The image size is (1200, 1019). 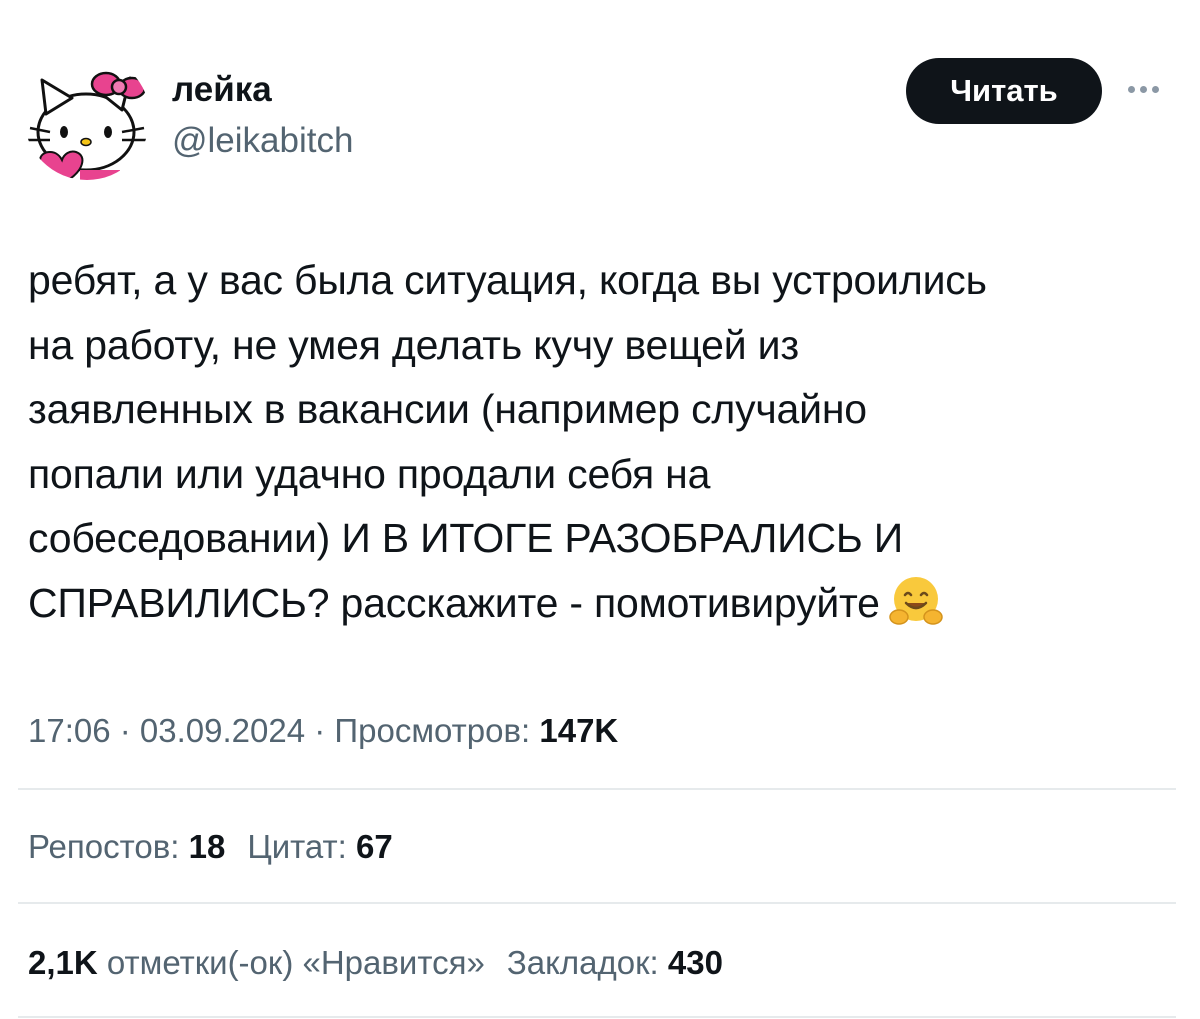 What do you see at coordinates (447, 409) in the screenshot?
I see `tweet-line: заявленных в вакансии (например случайно` at bounding box center [447, 409].